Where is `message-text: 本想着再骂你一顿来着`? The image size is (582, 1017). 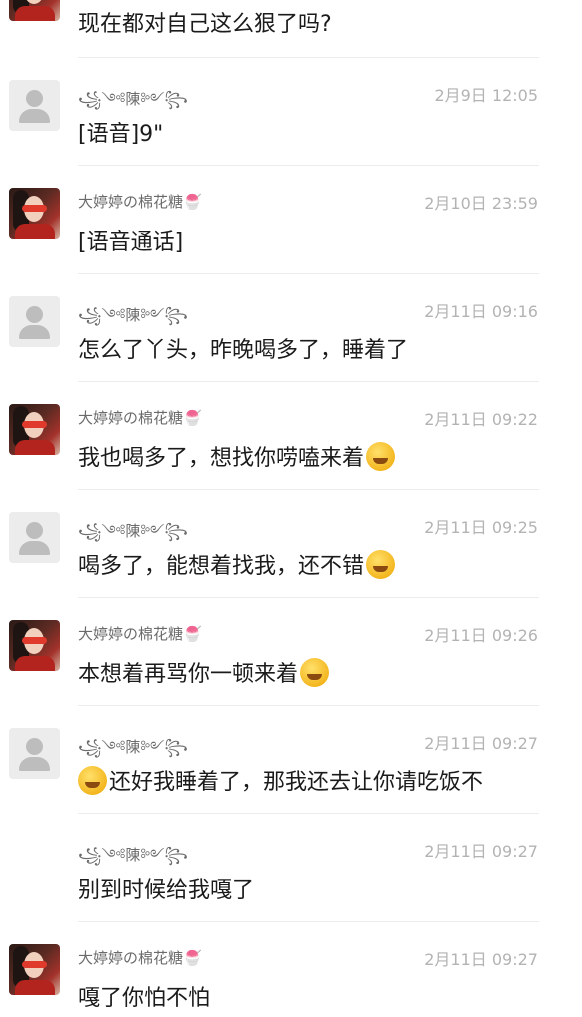 message-text: 本想着再骂你一顿来着 is located at coordinates (204, 672).